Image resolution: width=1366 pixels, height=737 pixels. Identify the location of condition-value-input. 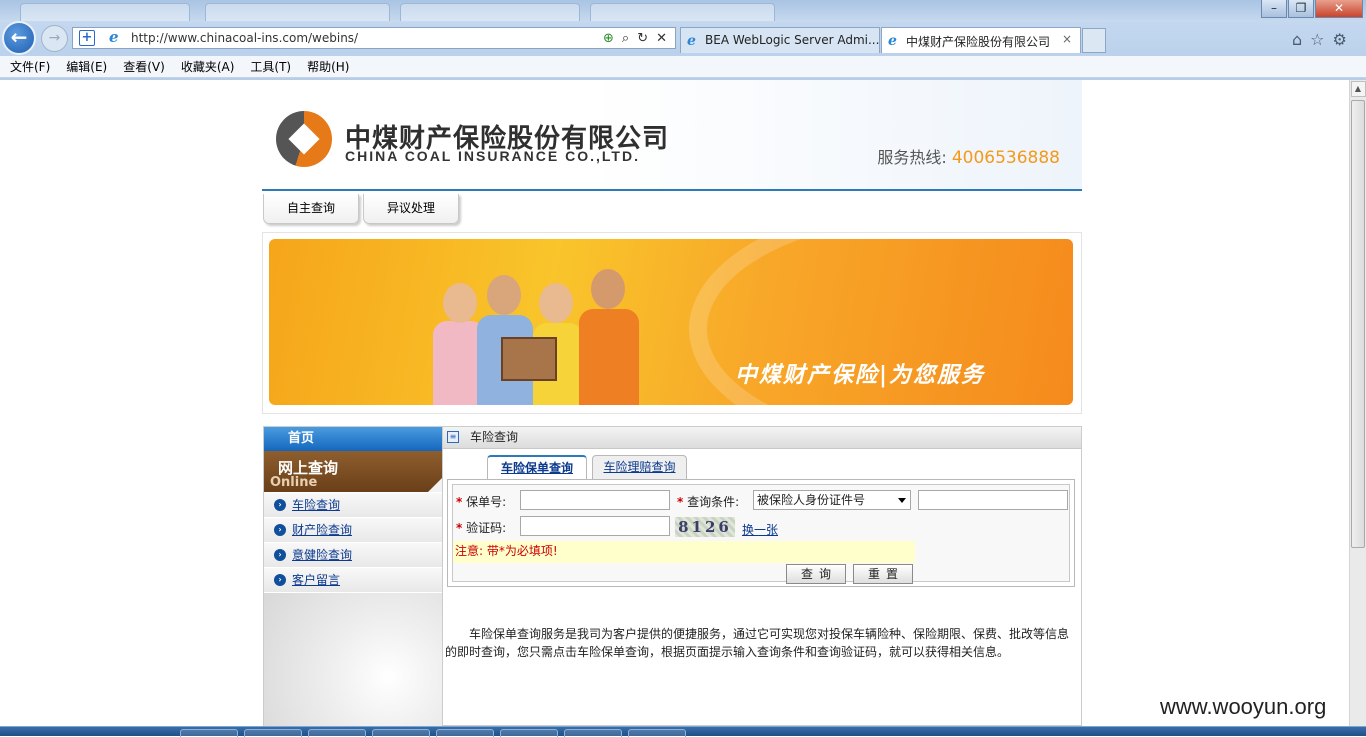
(993, 500).